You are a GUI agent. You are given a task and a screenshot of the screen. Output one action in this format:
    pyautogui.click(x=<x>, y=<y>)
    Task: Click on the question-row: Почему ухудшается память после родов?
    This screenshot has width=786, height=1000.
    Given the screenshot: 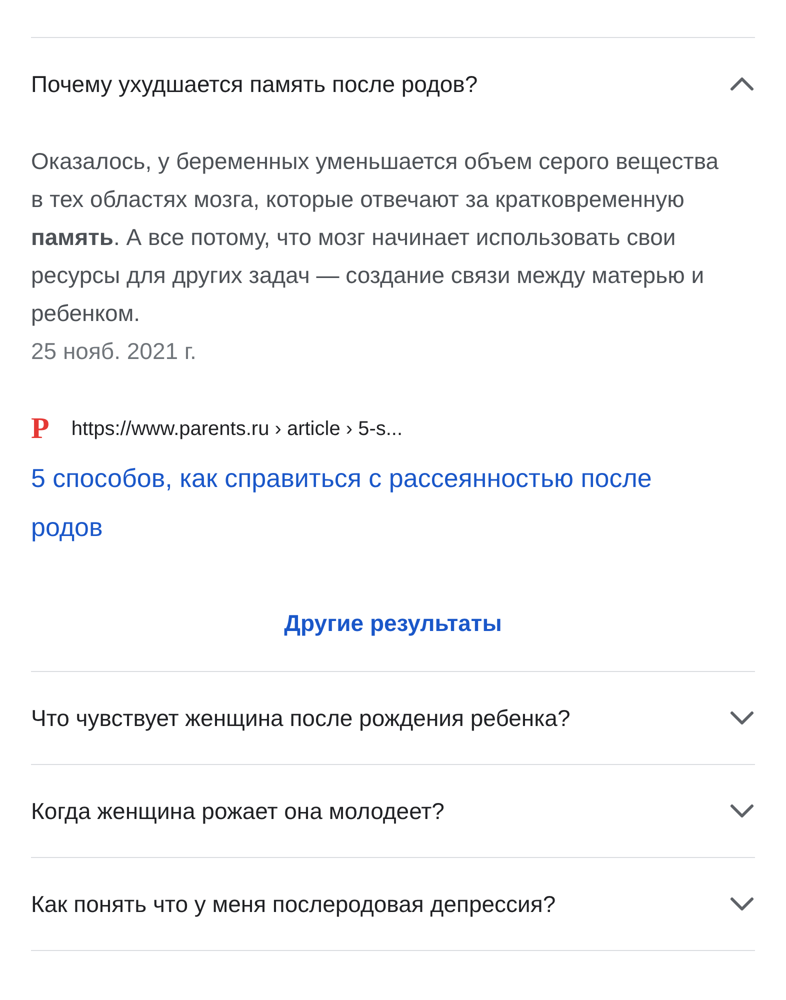 What is the action you would take?
    pyautogui.click(x=393, y=84)
    